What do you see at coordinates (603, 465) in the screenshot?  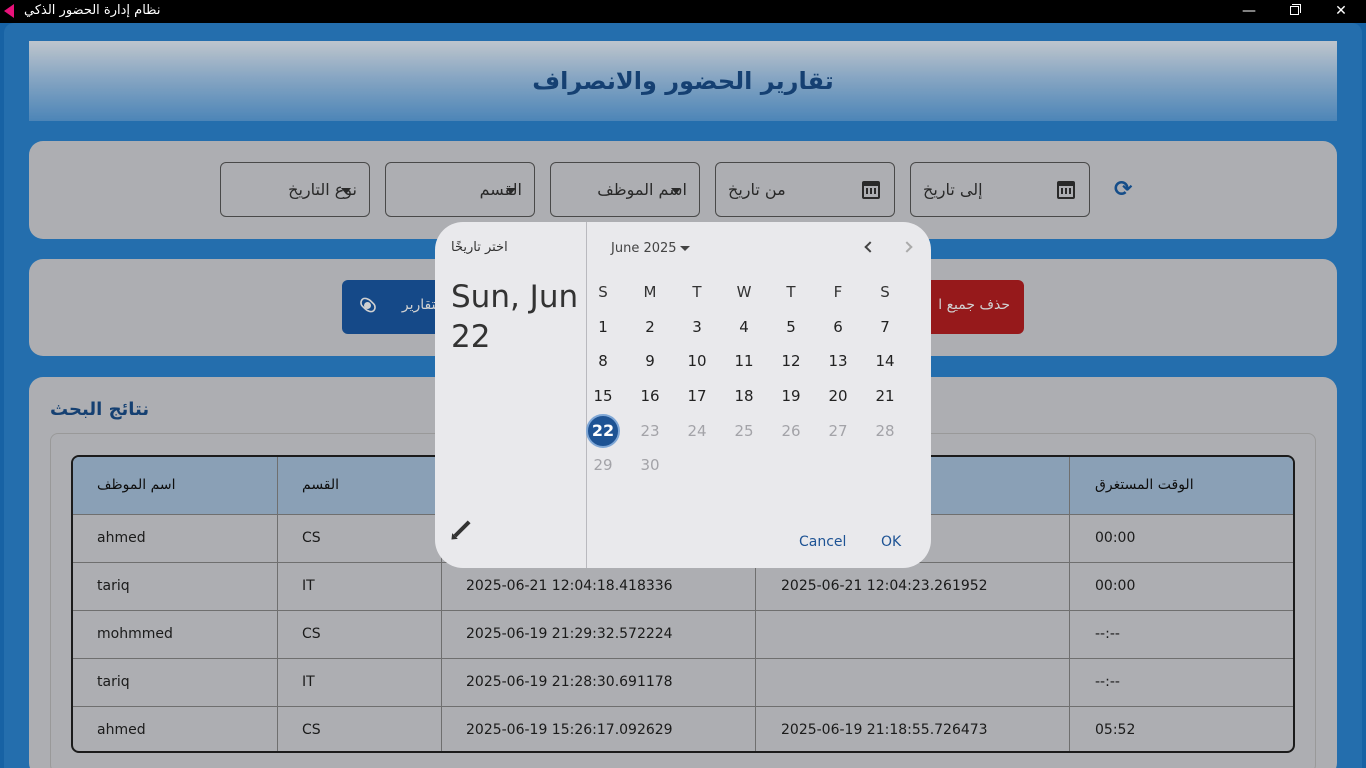 I see `calendar-day: 29` at bounding box center [603, 465].